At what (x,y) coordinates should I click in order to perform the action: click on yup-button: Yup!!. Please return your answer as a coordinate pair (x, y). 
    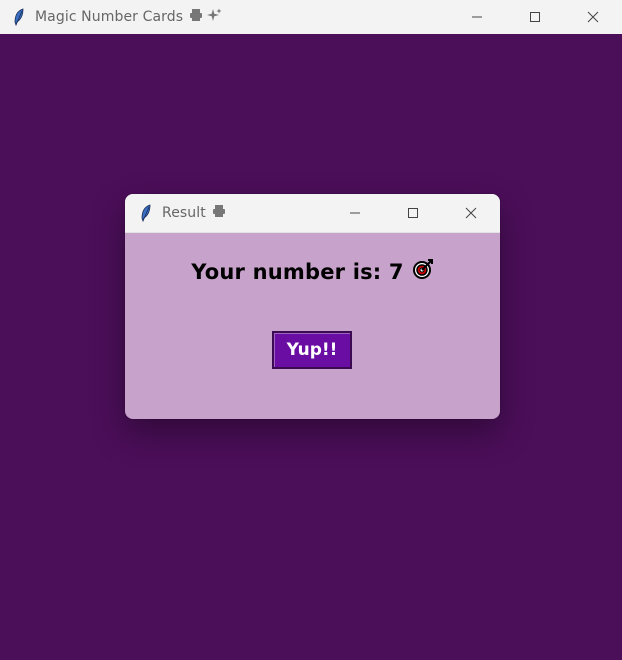
    Looking at the image, I should click on (312, 350).